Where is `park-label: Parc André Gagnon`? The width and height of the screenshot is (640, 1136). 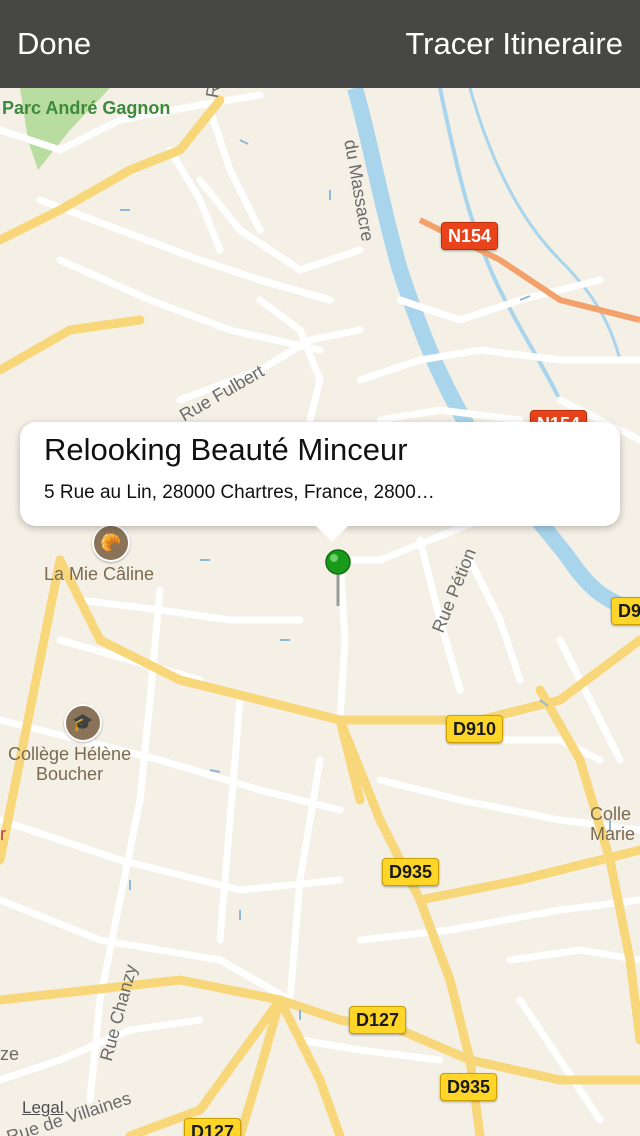 park-label: Parc André Gagnon is located at coordinates (86, 108).